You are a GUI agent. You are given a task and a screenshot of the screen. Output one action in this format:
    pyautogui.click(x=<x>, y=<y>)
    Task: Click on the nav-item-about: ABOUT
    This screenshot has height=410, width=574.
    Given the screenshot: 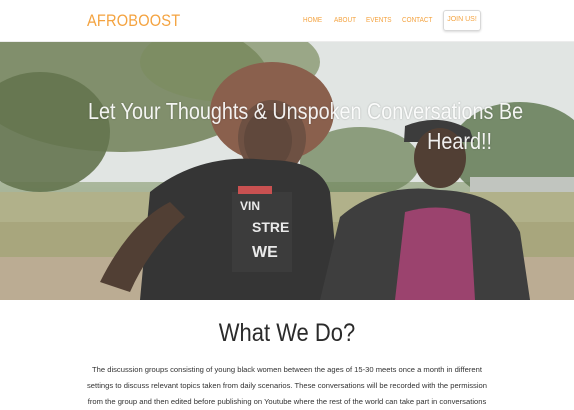 What is the action you would take?
    pyautogui.click(x=345, y=19)
    